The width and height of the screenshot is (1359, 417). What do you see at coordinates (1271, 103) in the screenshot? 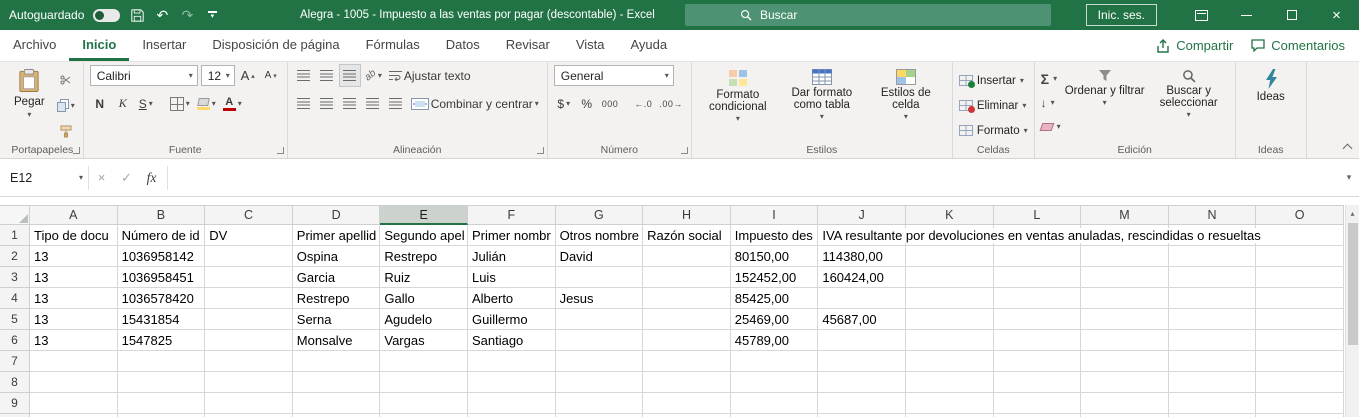
I see `ideas-button: Ideas` at bounding box center [1271, 103].